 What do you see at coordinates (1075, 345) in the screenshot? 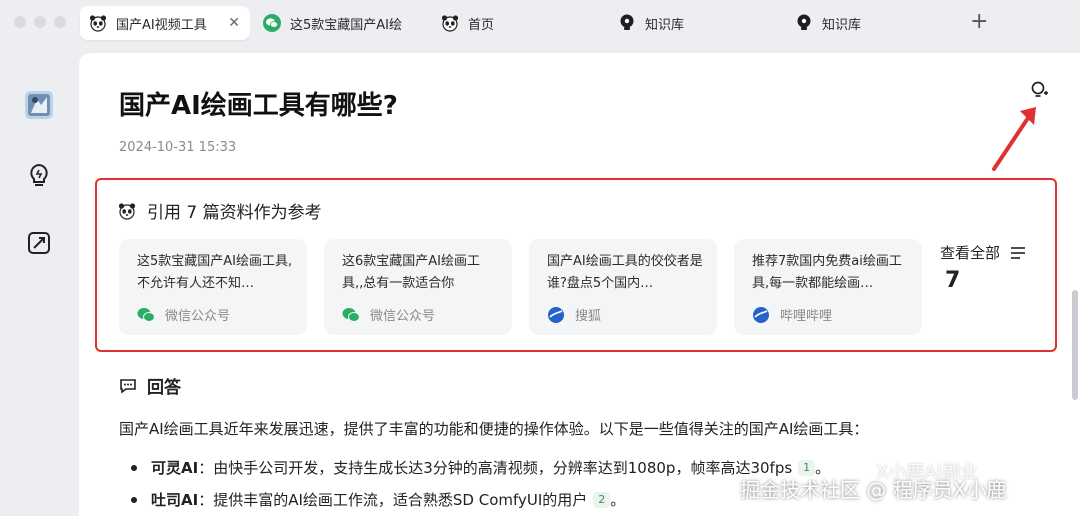
I see `scrollbar` at bounding box center [1075, 345].